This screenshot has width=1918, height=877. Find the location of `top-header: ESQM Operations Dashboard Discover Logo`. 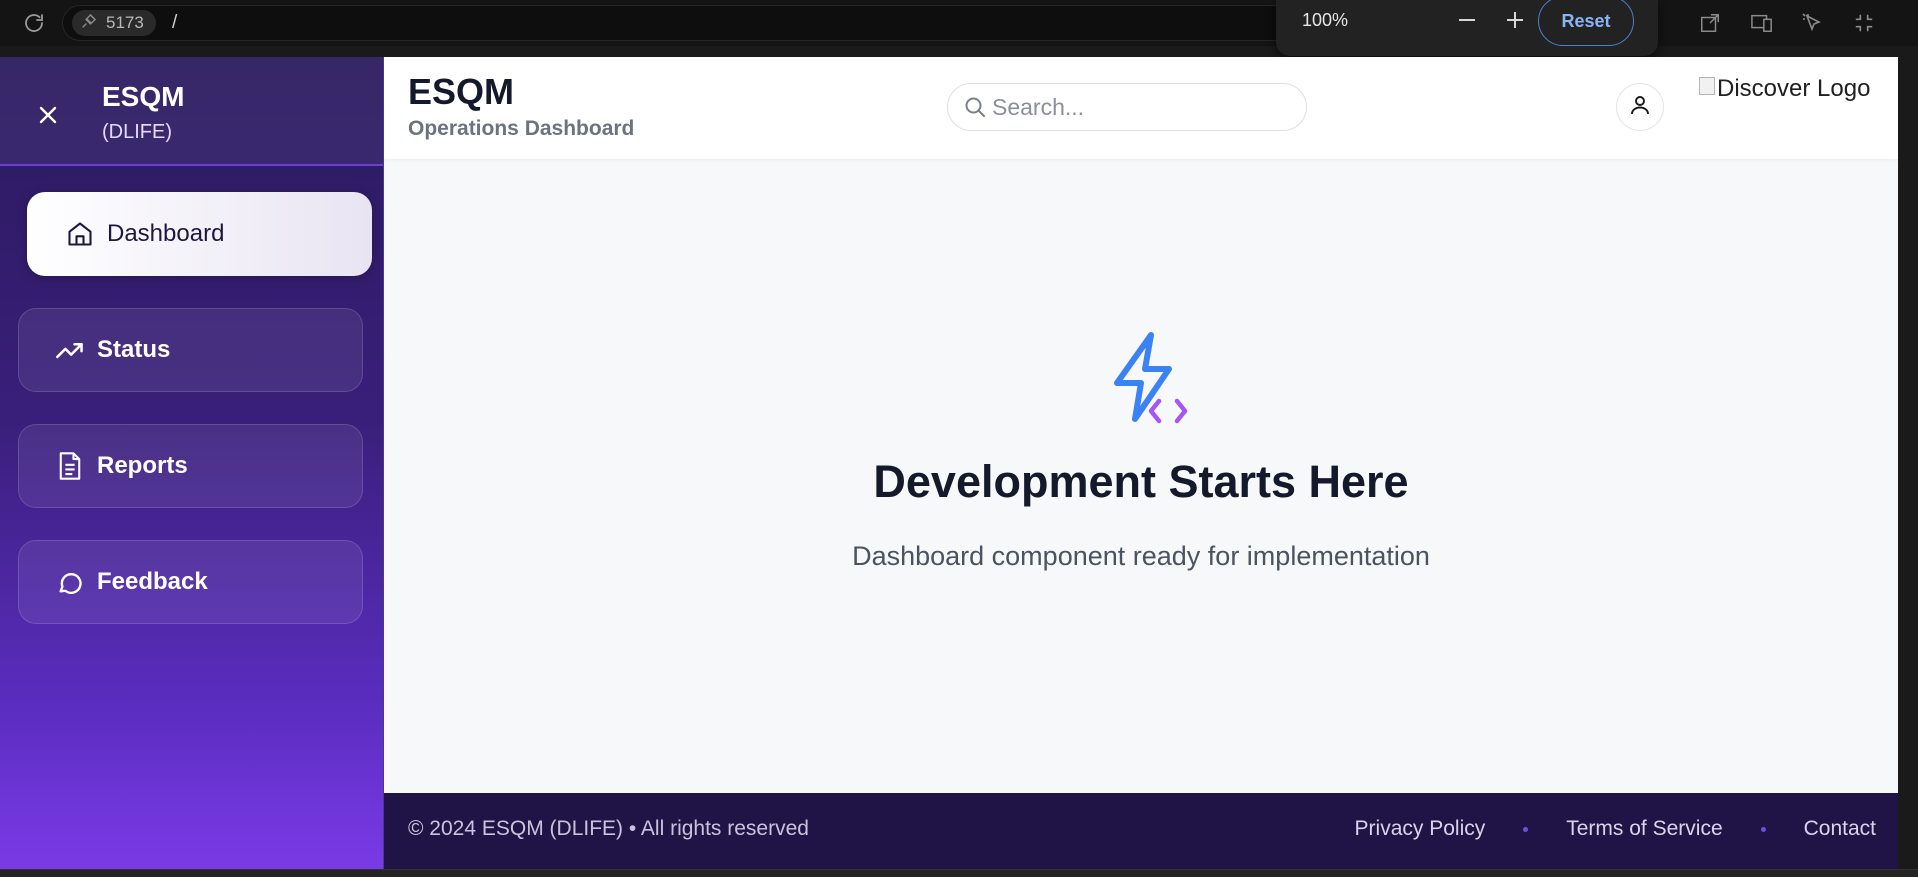

top-header: ESQM Operations Dashboard Discover Logo is located at coordinates (1141, 108).